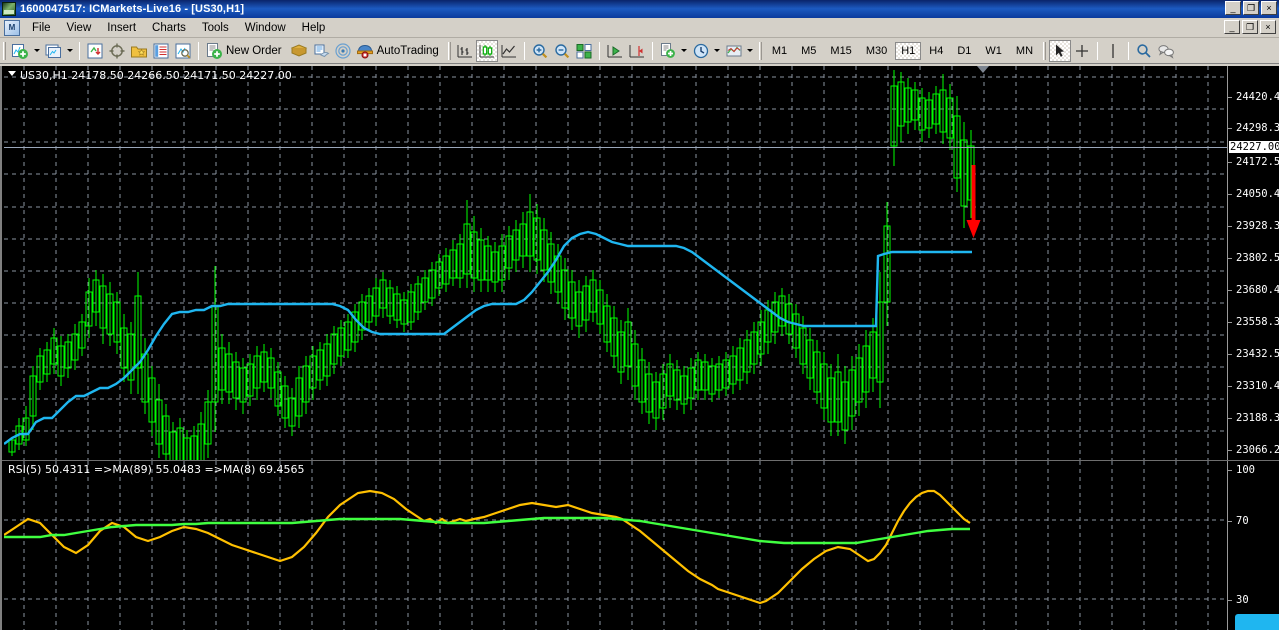  What do you see at coordinates (1269, 8) in the screenshot?
I see `close-button: ×` at bounding box center [1269, 8].